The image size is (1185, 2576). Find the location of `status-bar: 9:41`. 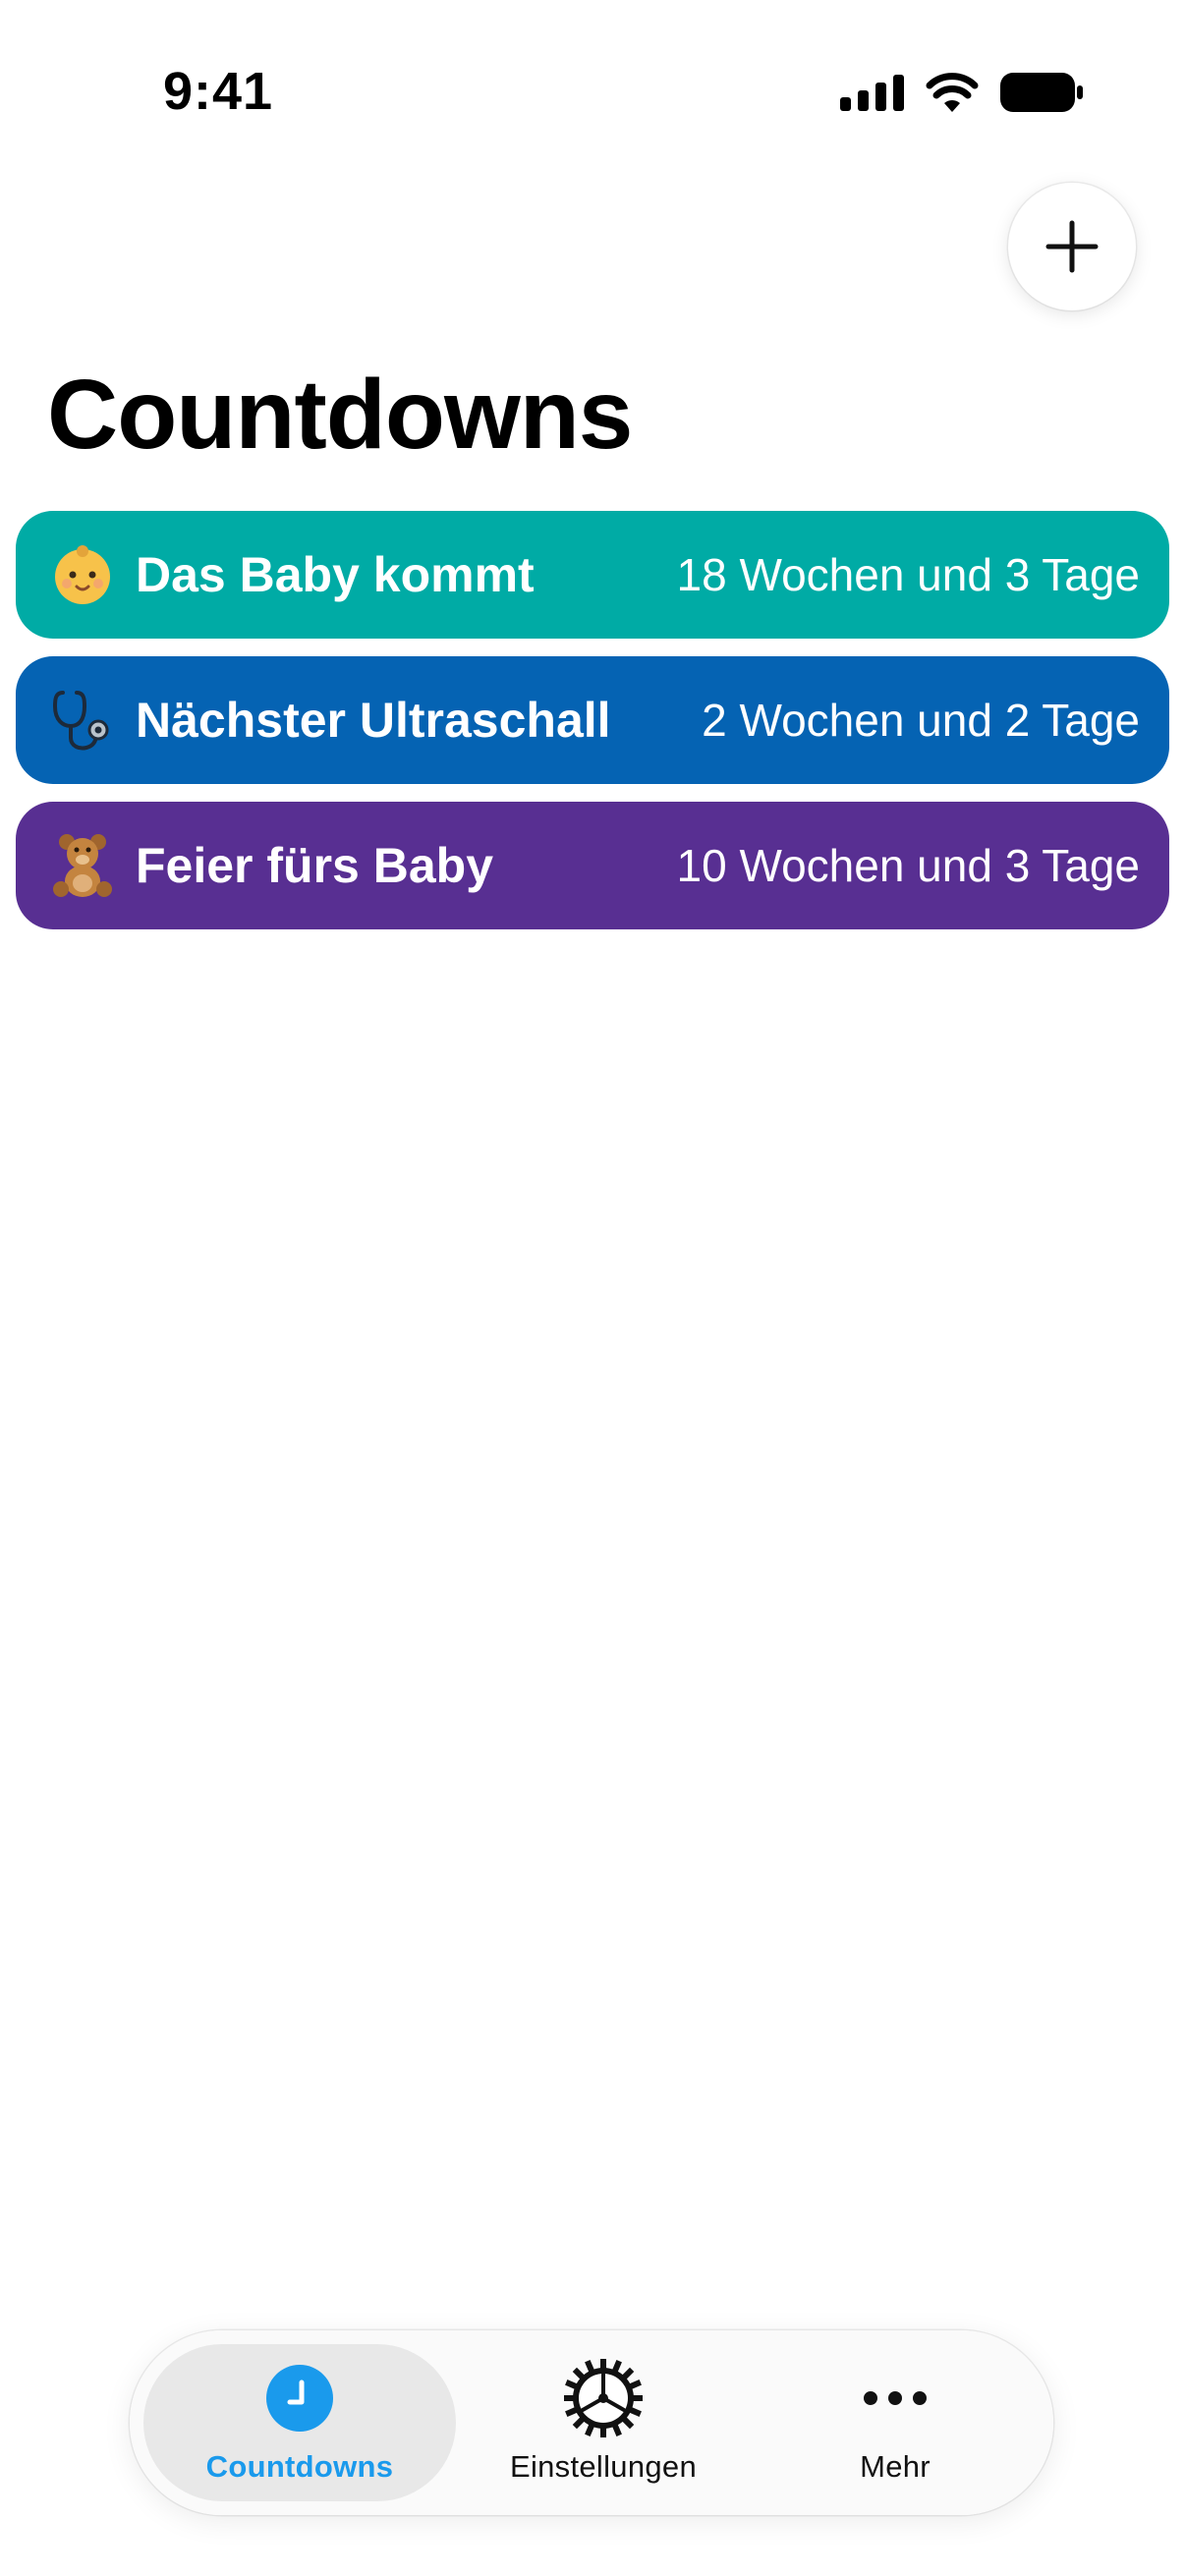

status-bar: 9:41 is located at coordinates (592, 93).